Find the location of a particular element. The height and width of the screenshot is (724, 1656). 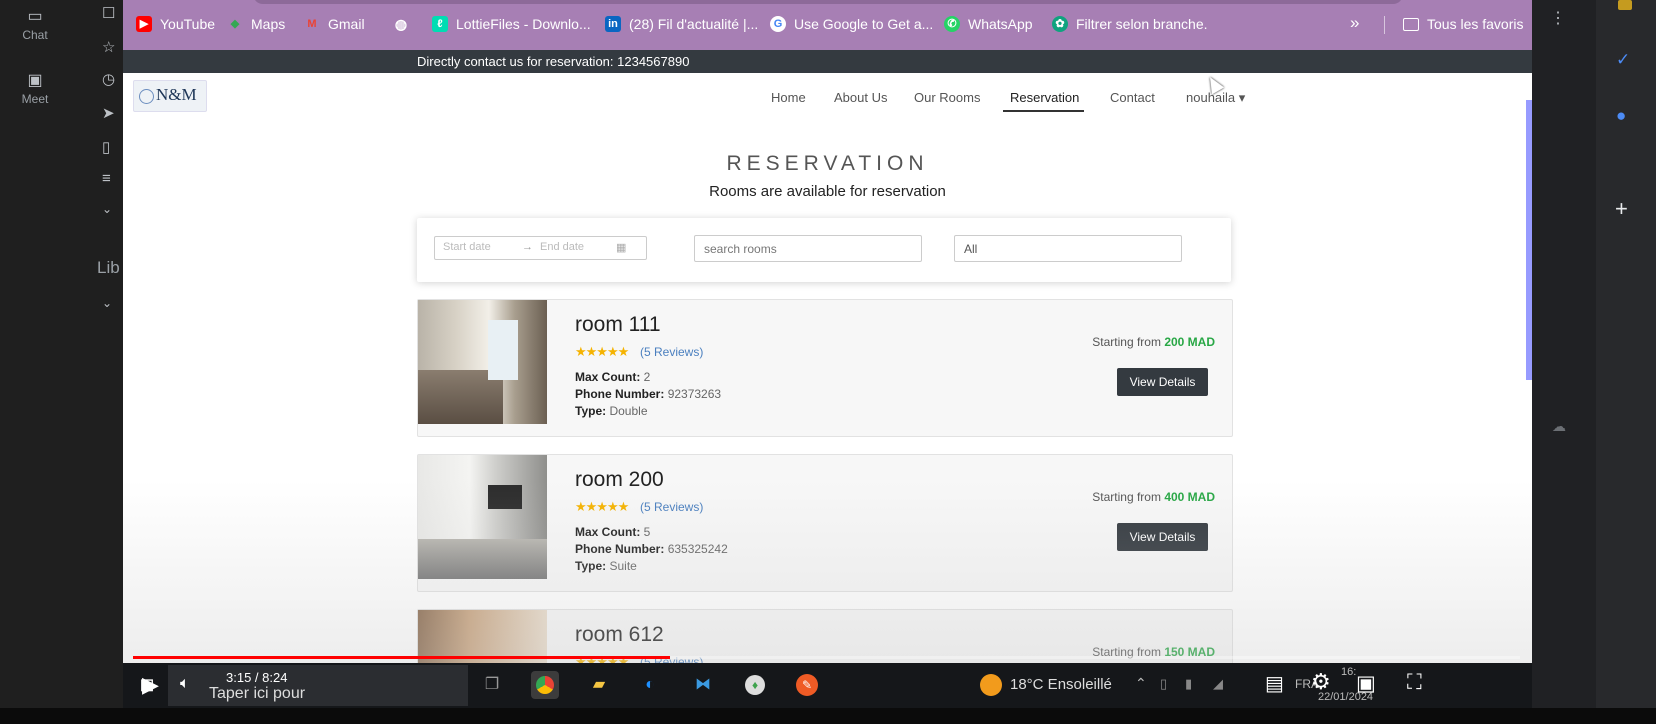

file-icon: ▯ is located at coordinates (106, 147).